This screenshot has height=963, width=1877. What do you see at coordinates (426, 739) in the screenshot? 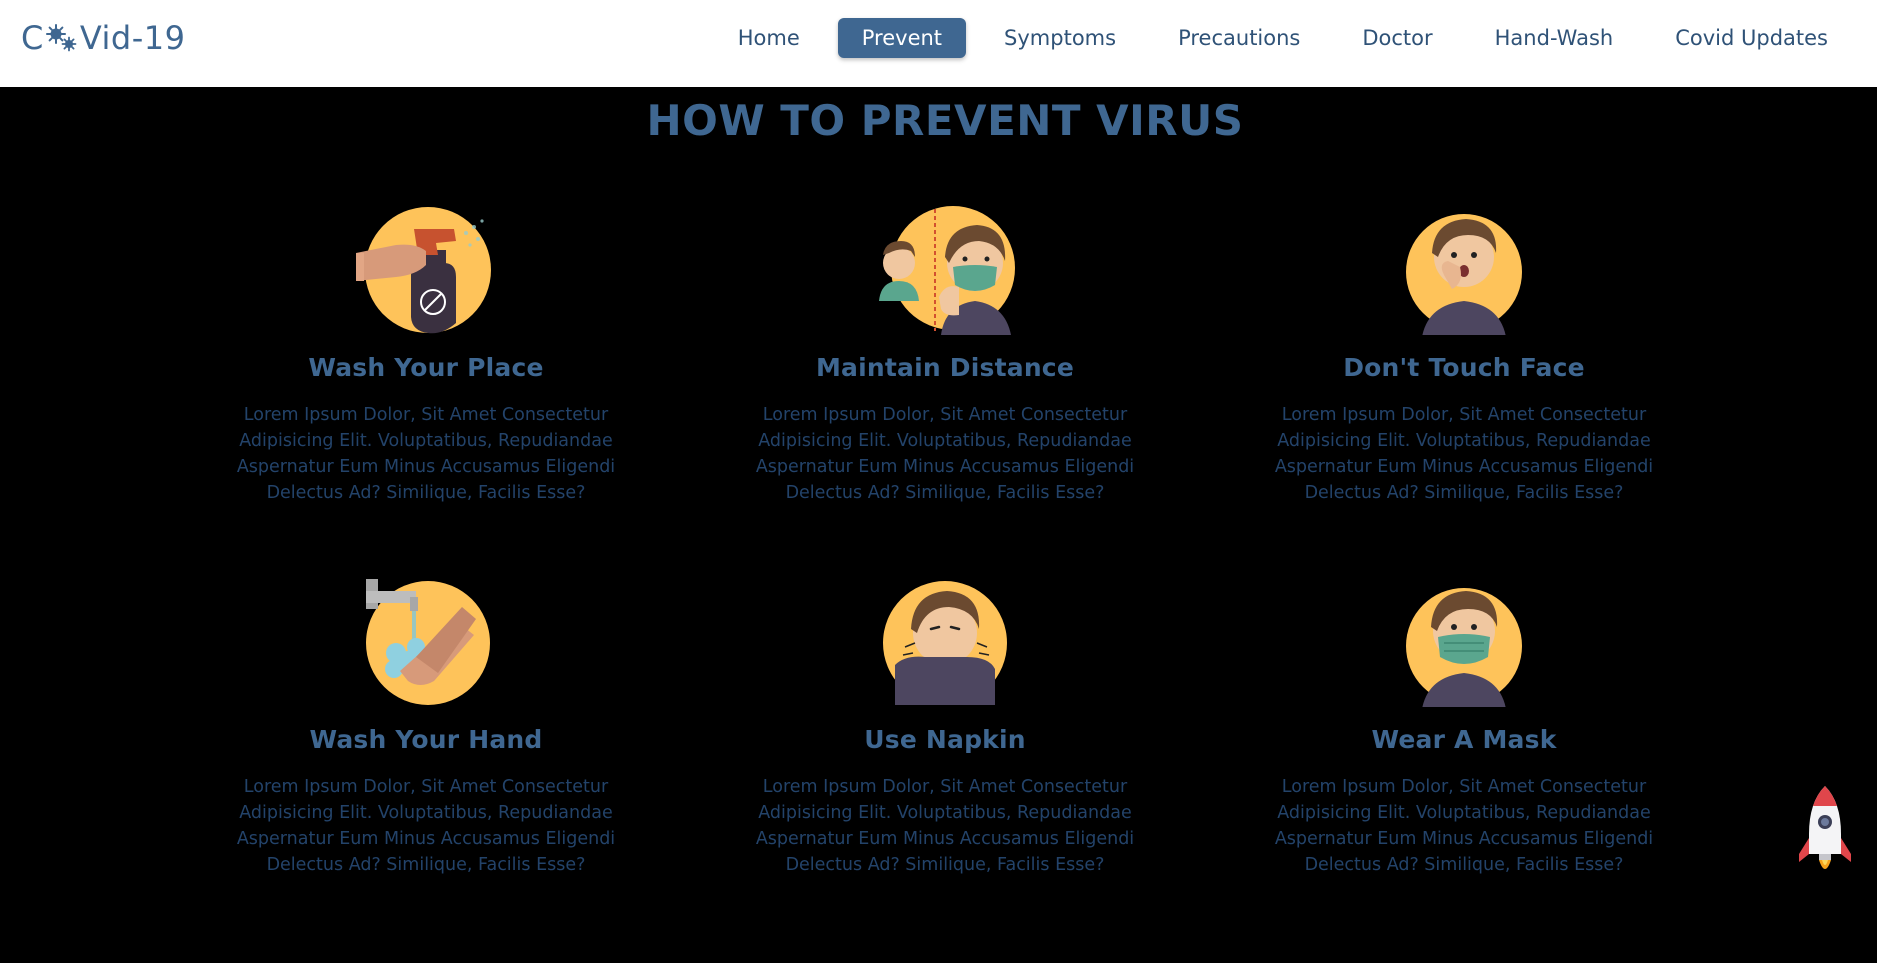
I see `card-title: Wash Your Hand` at bounding box center [426, 739].